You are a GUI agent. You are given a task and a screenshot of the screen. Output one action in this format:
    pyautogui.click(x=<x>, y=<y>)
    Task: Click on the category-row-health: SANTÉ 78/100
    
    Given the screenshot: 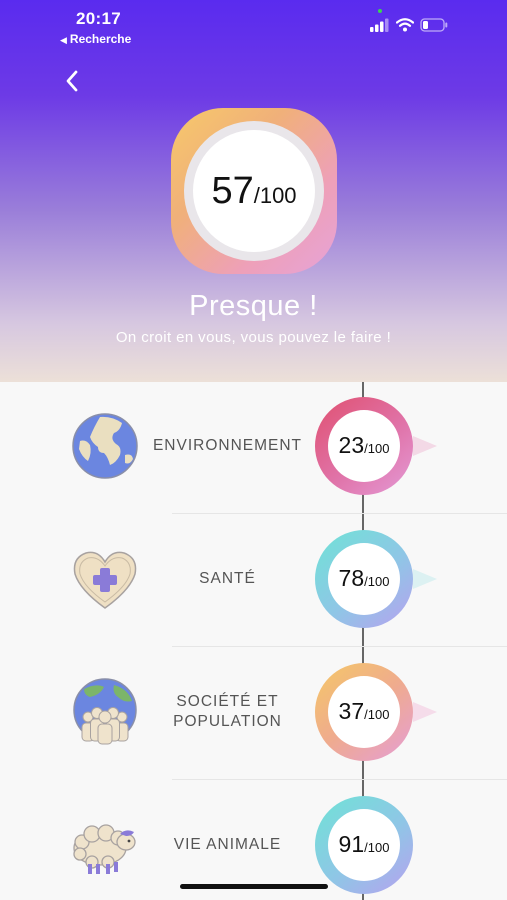 What is the action you would take?
    pyautogui.click(x=253, y=581)
    